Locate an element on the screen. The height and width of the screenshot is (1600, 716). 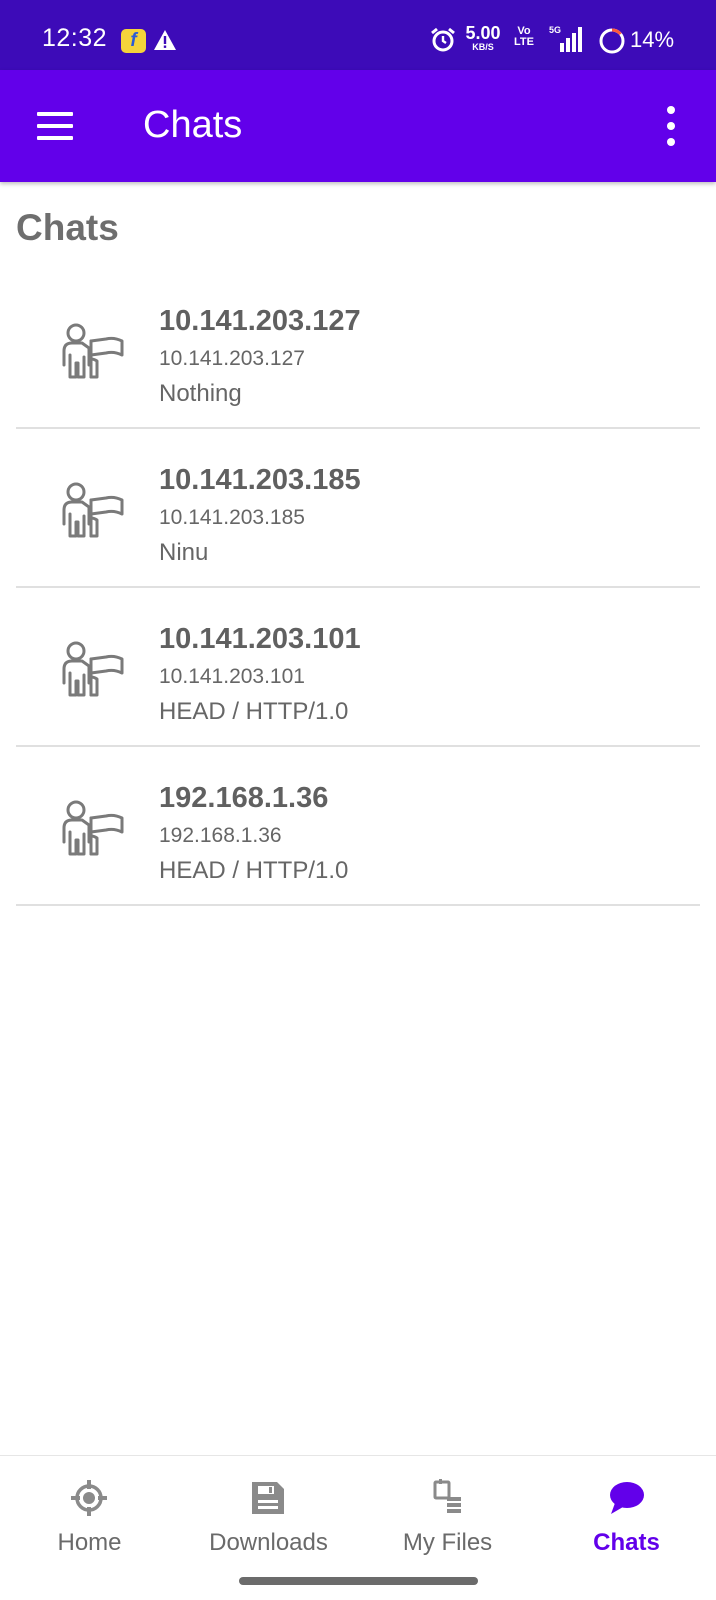
menu-icon is located at coordinates (55, 126).